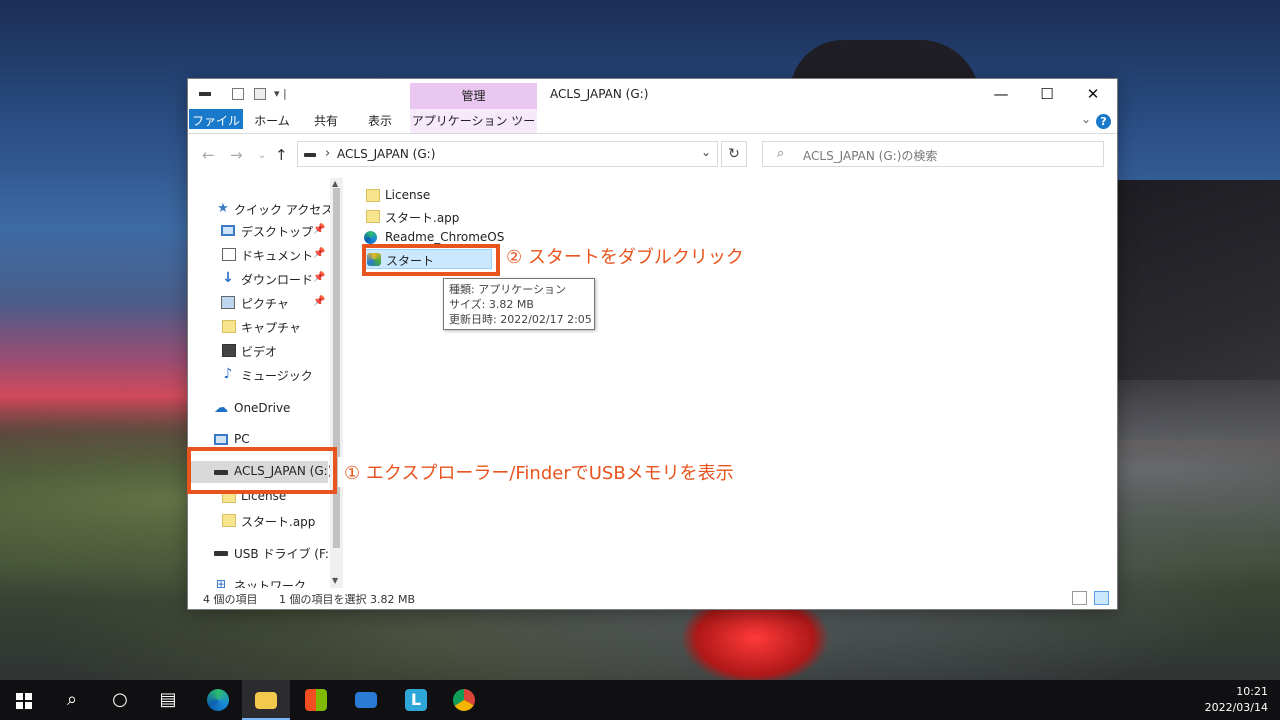  Describe the element at coordinates (258, 231) in the screenshot. I see `nav-item-desktop: デスクトップ 📌` at that location.